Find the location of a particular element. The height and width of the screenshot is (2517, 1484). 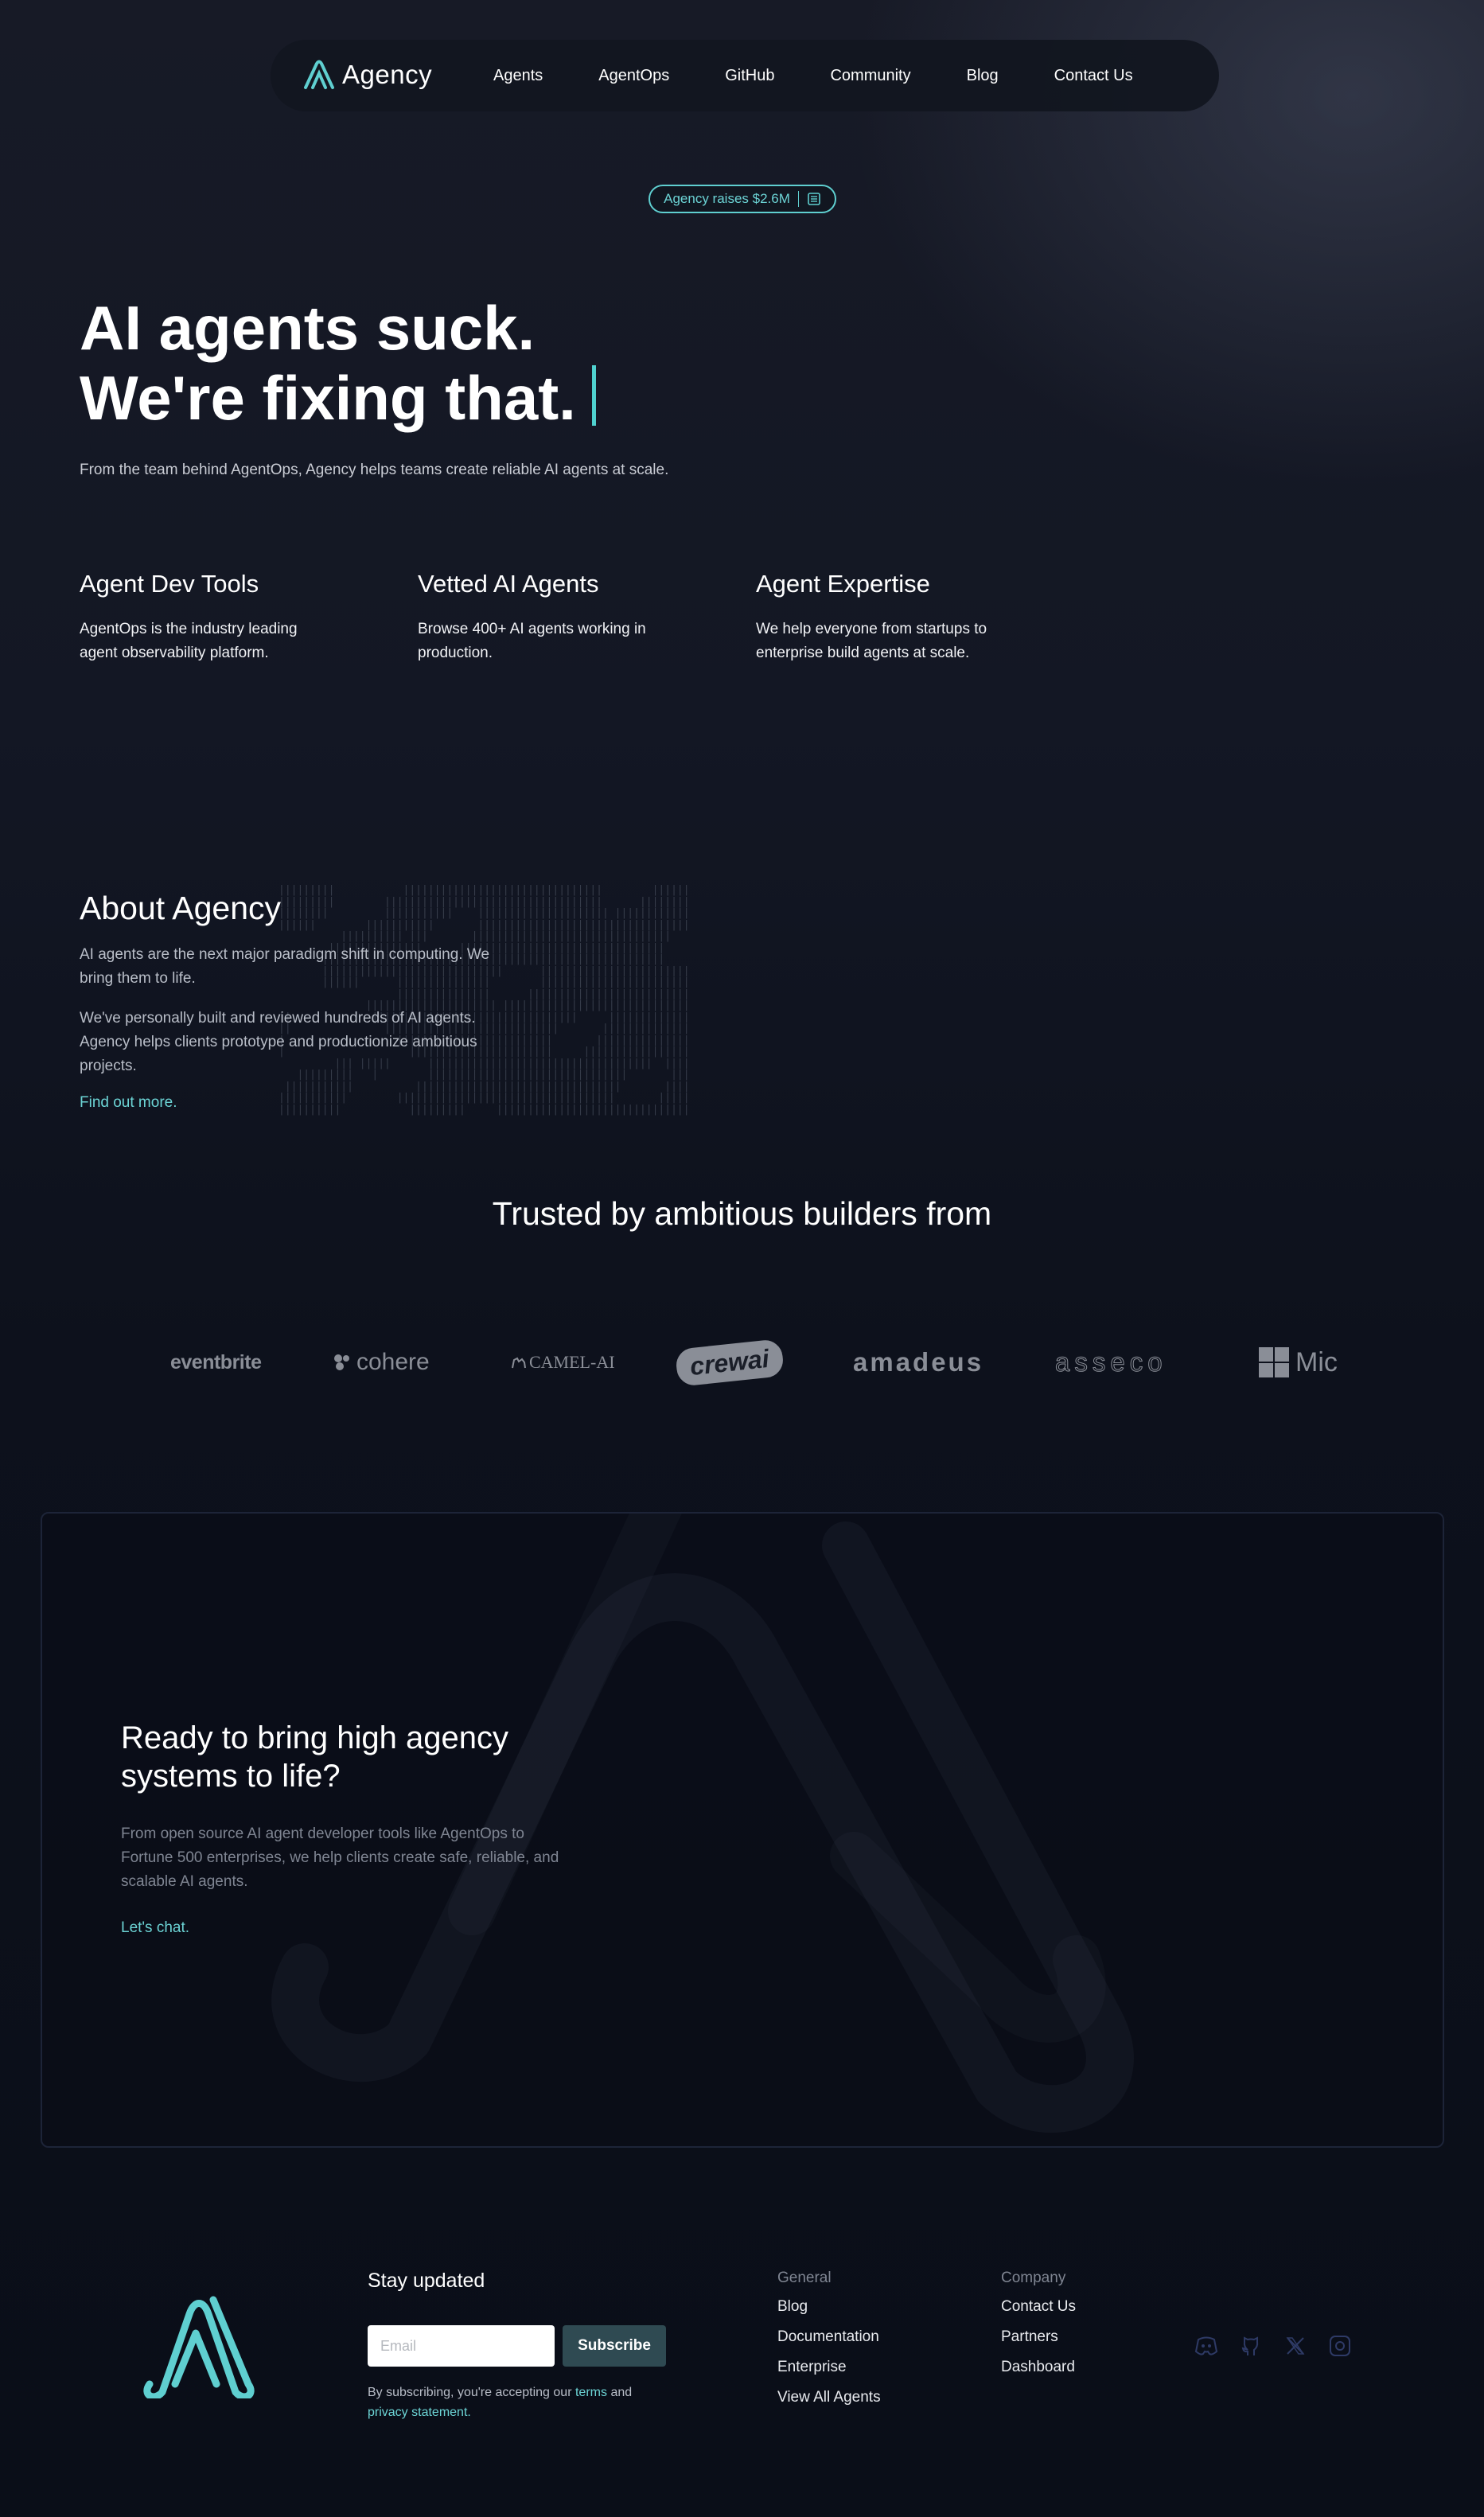

cohere-logo: cohere is located at coordinates (381, 1362).